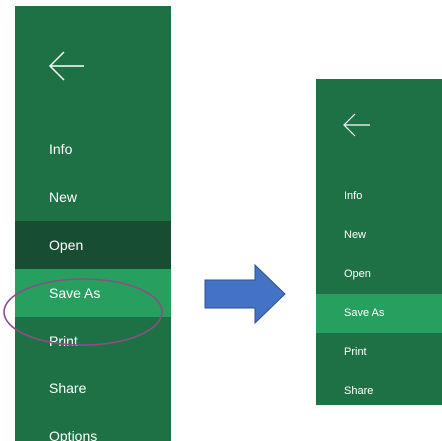 This screenshot has height=441, width=442. What do you see at coordinates (245, 294) in the screenshot?
I see `right-arrow-icon` at bounding box center [245, 294].